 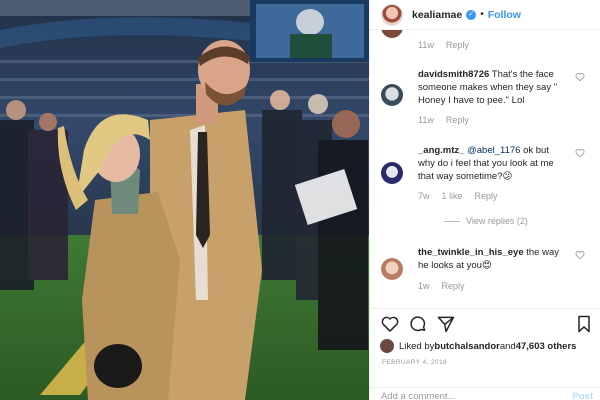 I want to click on comment-mention: @abel_1176, so click(x=492, y=150).